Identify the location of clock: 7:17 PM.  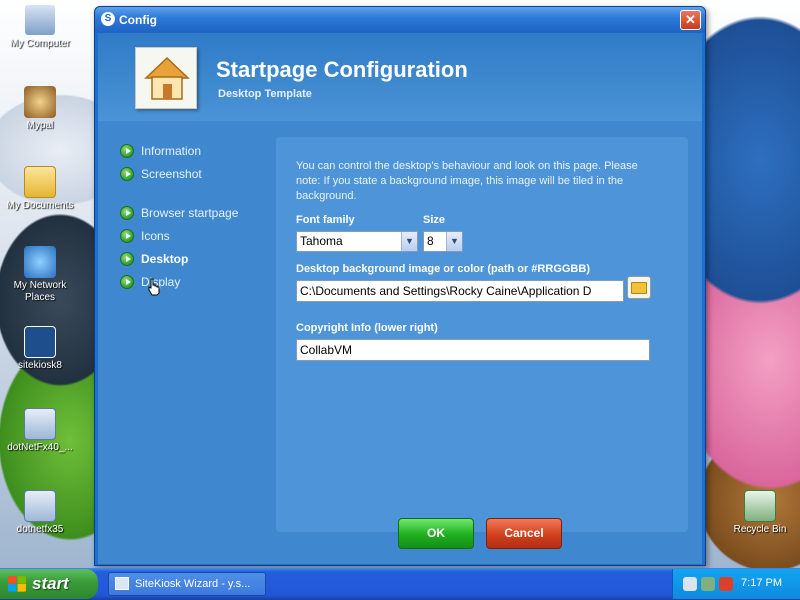
(761, 583).